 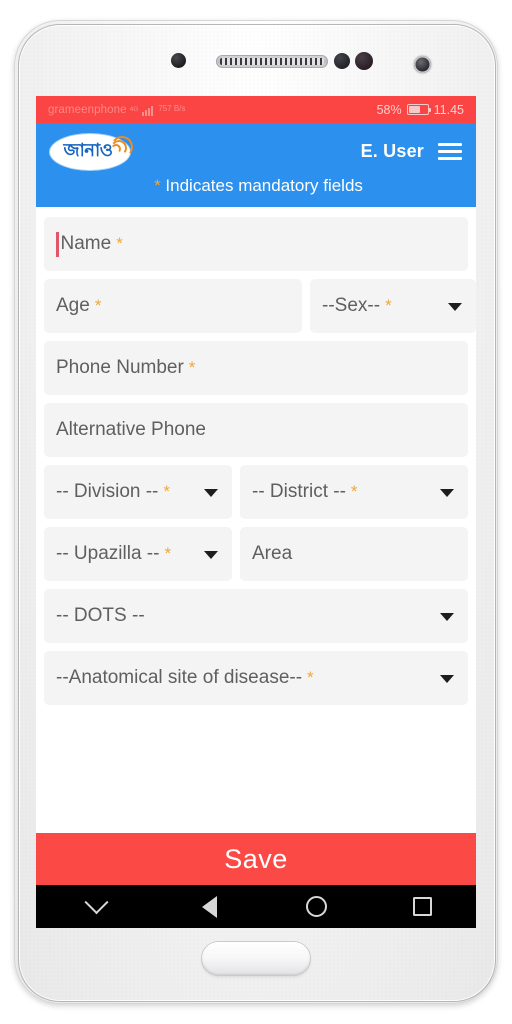 What do you see at coordinates (157, 185) in the screenshot?
I see `required-star-icon: *` at bounding box center [157, 185].